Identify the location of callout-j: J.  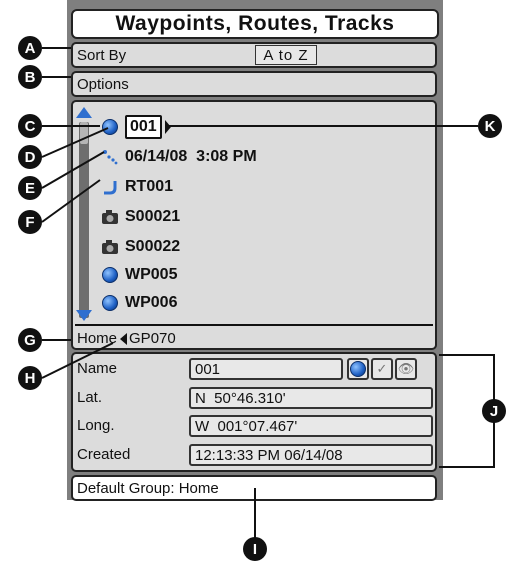
(494, 411).